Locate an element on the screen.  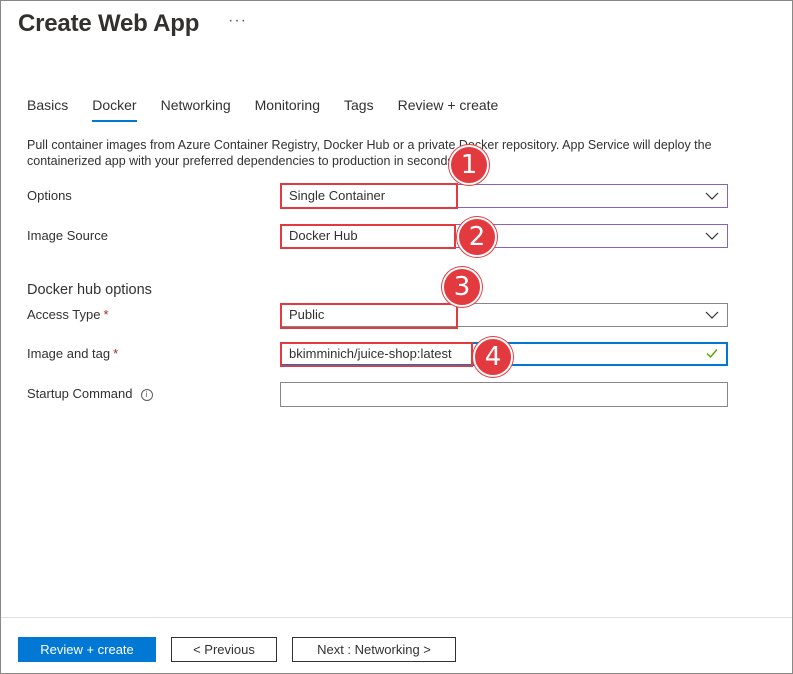
image-source-label: Image Source is located at coordinates (67, 235).